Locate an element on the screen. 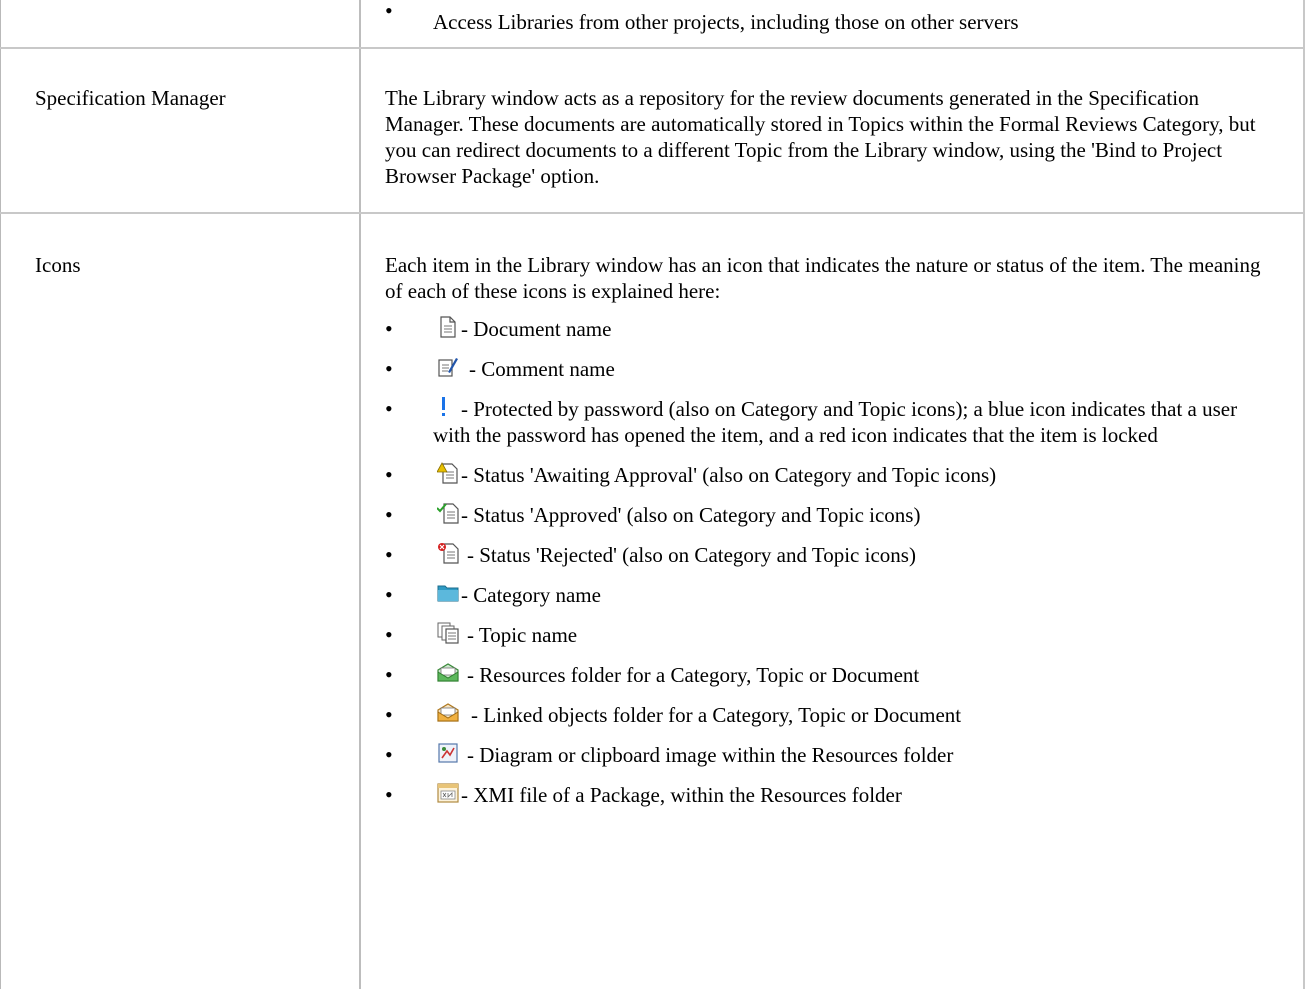 The height and width of the screenshot is (989, 1305). topic-icon is located at coordinates (448, 633).